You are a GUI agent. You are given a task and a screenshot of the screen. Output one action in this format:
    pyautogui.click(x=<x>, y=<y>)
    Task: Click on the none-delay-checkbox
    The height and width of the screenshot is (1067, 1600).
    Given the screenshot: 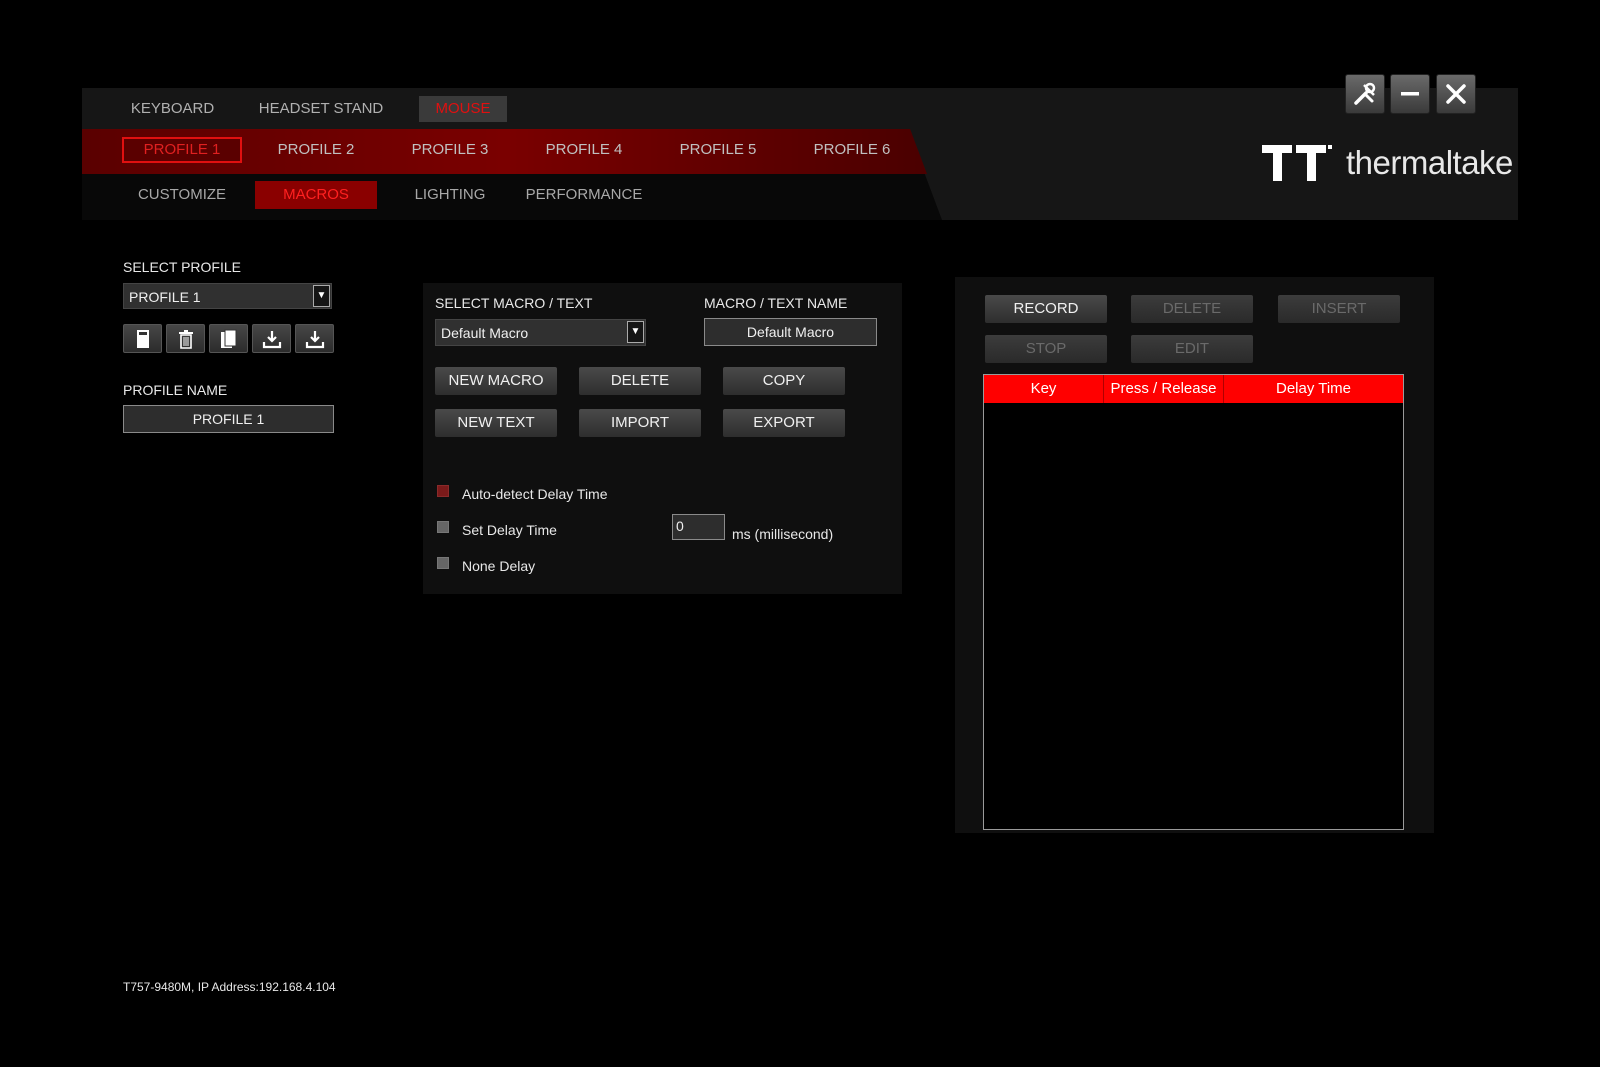 What is the action you would take?
    pyautogui.click(x=443, y=563)
    